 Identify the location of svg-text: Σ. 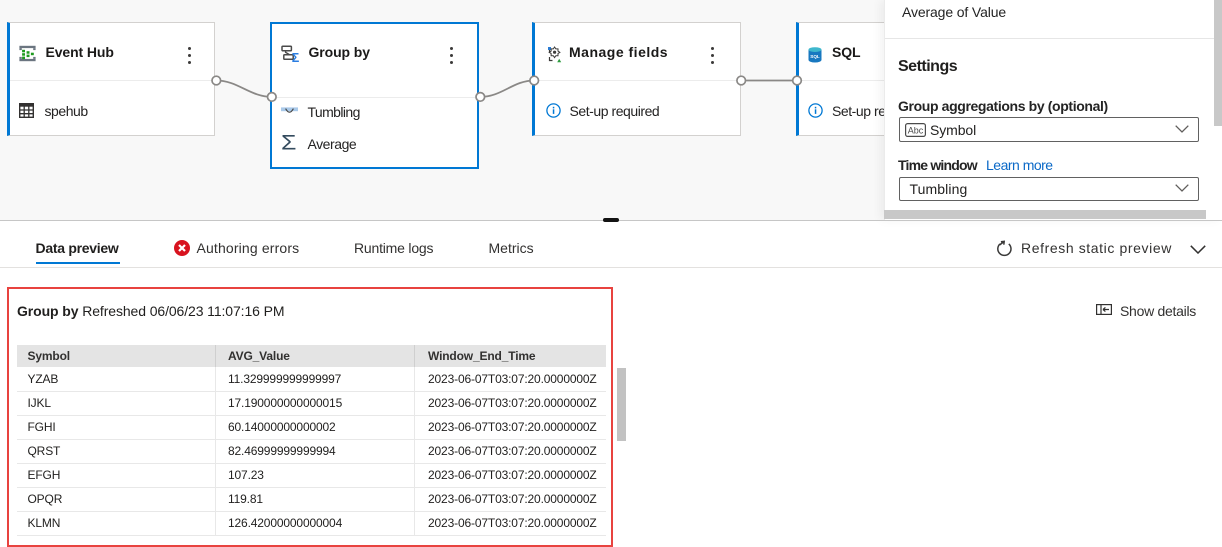
(295, 57).